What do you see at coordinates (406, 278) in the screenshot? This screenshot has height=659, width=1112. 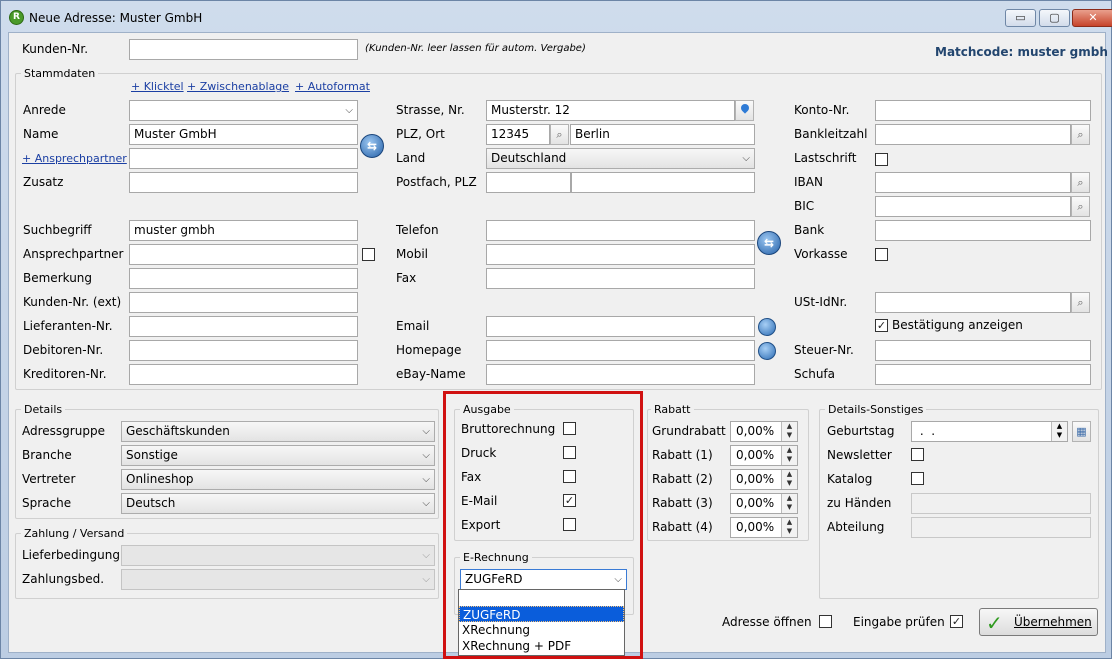 I see `fax-label: Fax` at bounding box center [406, 278].